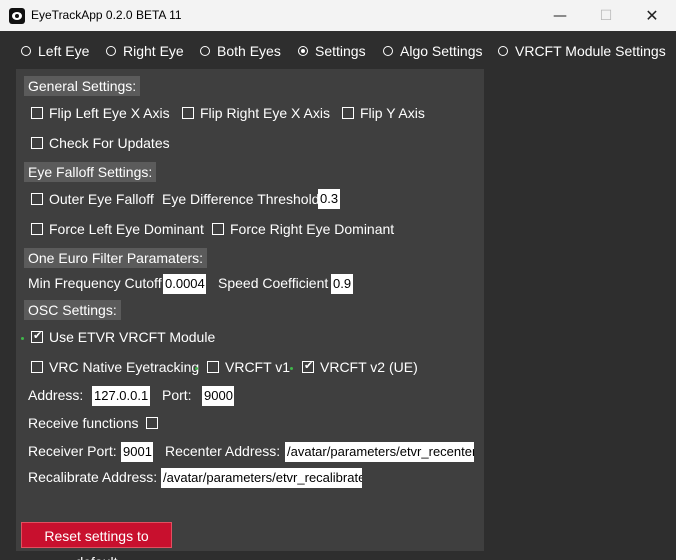  I want to click on tab-settings: Settings, so click(332, 51).